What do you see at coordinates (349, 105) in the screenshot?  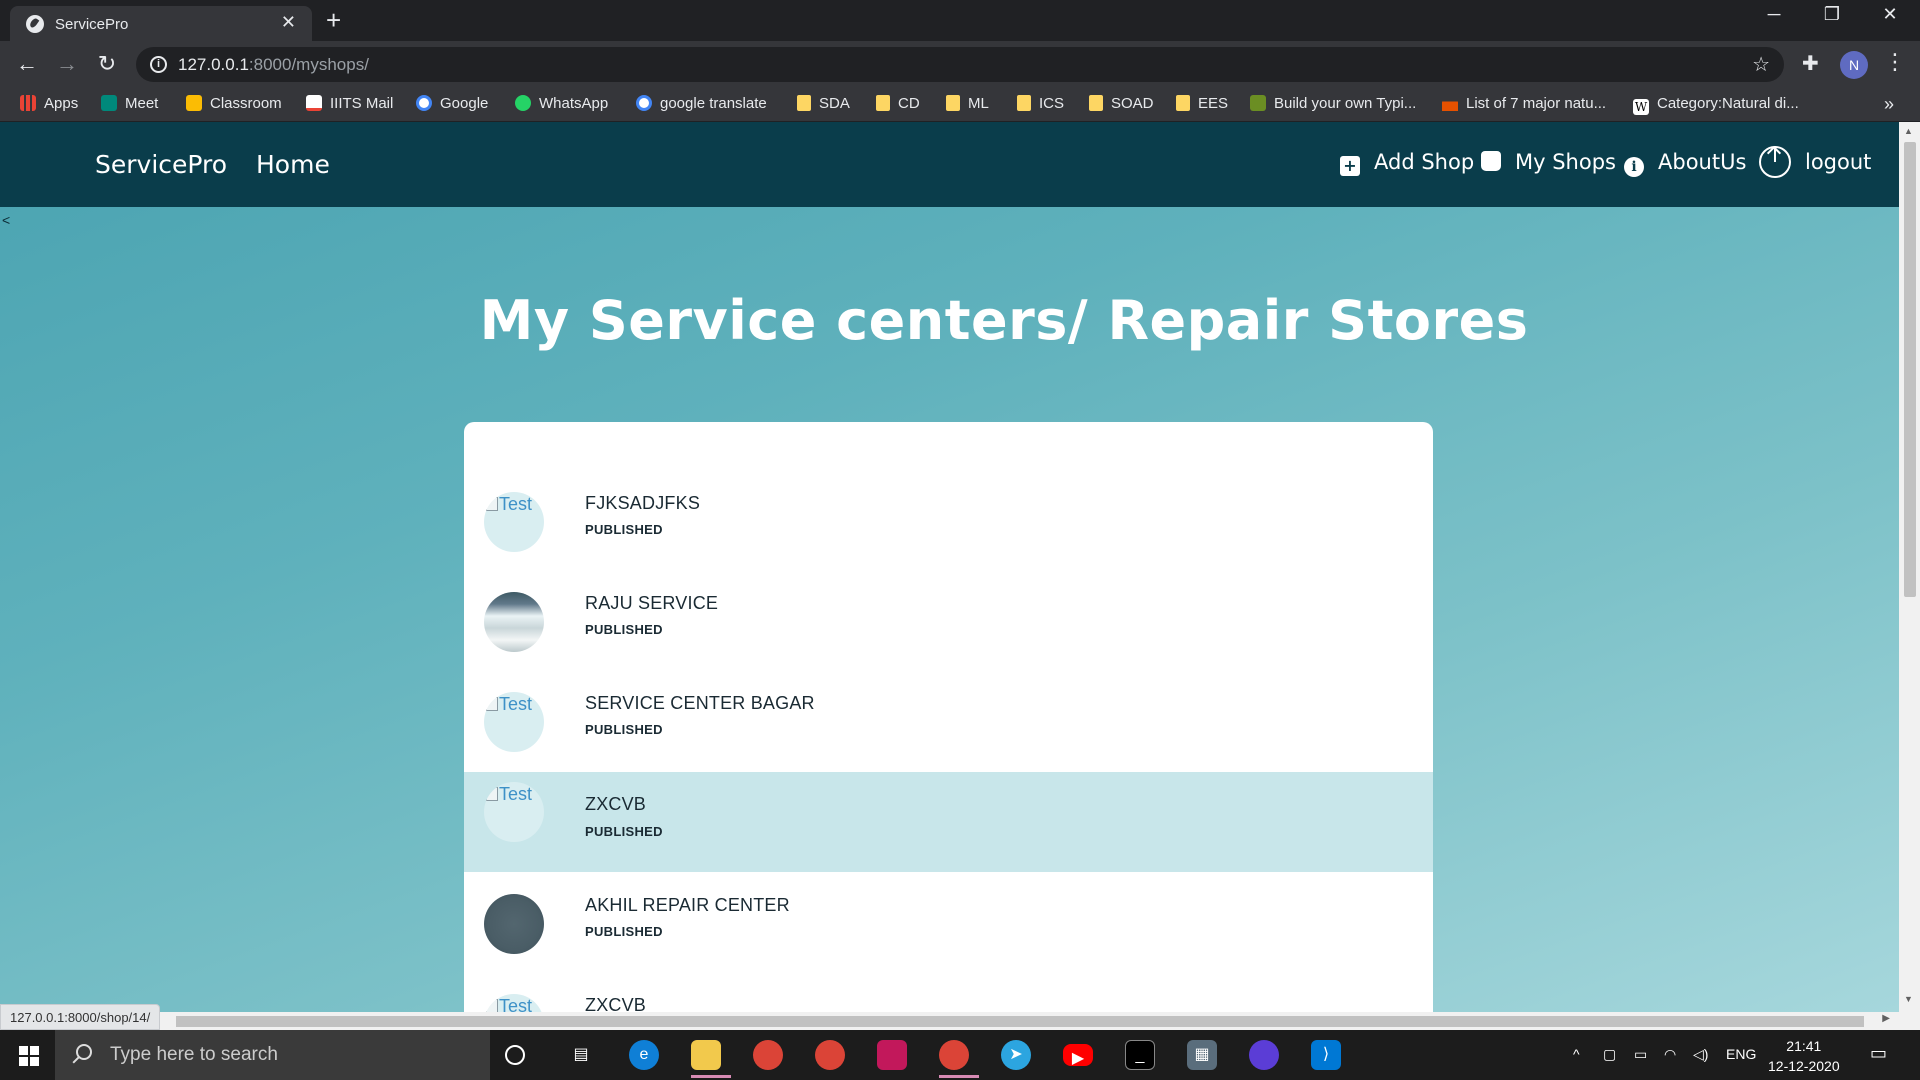 I see `bookmark-iiits-mail: IIITS Mail` at bounding box center [349, 105].